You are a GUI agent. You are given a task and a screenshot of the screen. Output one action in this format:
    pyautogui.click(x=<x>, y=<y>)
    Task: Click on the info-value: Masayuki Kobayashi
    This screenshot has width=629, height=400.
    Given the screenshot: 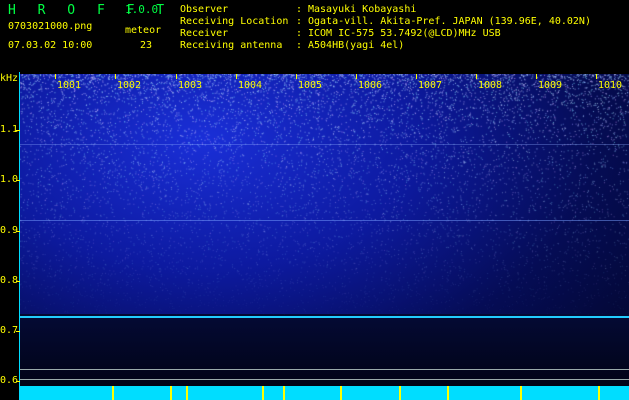 What is the action you would take?
    pyautogui.click(x=362, y=9)
    